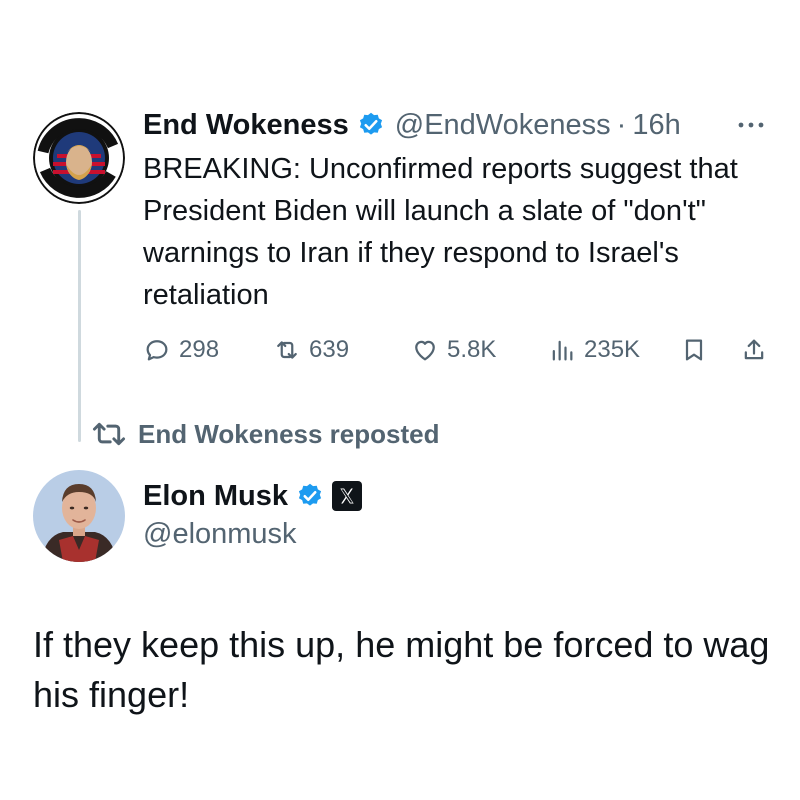 The width and height of the screenshot is (800, 800). I want to click on like-button: 5.8K, so click(453, 350).